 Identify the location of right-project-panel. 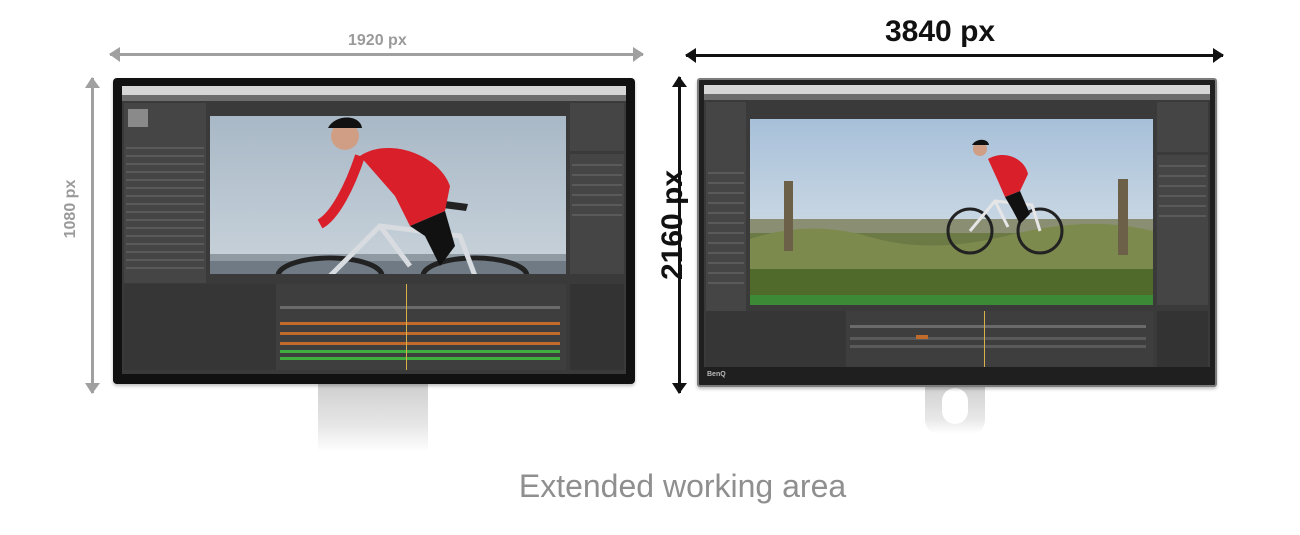
(726, 207).